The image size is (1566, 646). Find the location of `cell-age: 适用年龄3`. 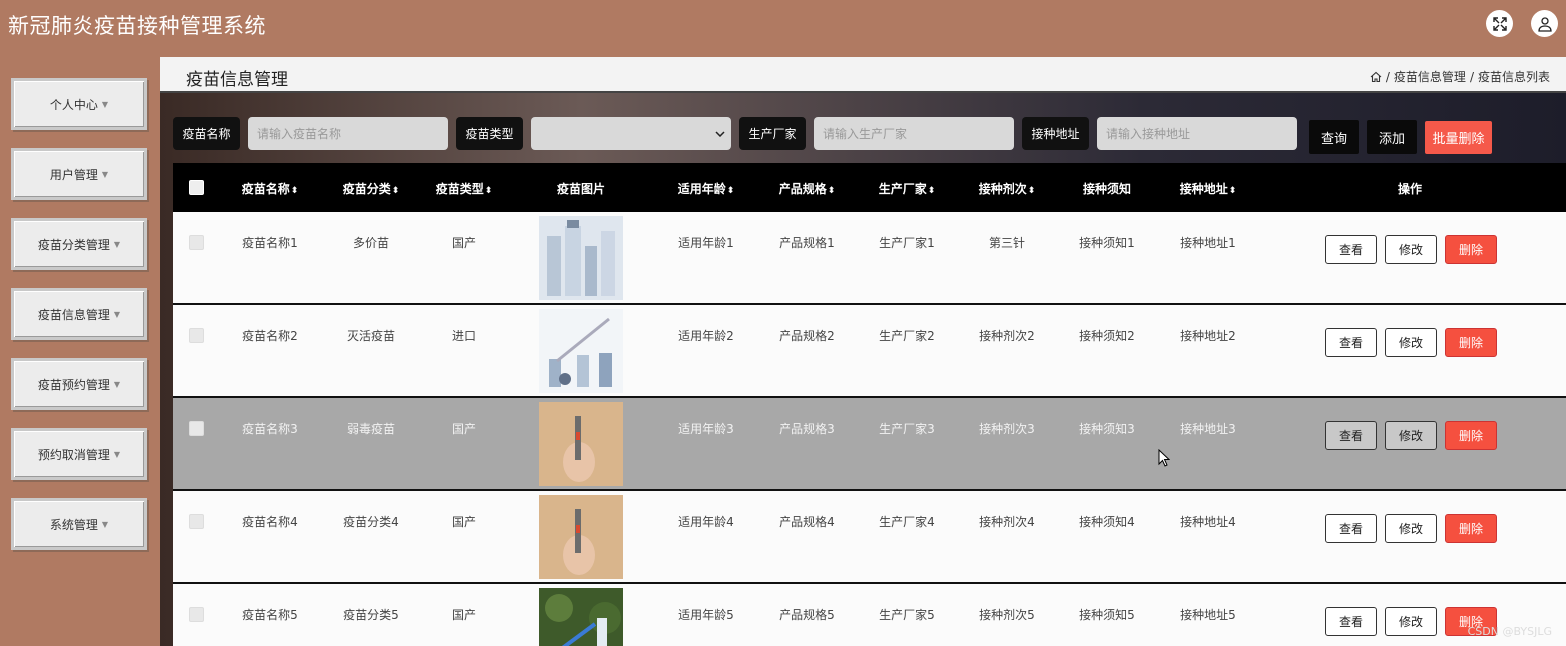

cell-age: 适用年龄3 is located at coordinates (706, 429).